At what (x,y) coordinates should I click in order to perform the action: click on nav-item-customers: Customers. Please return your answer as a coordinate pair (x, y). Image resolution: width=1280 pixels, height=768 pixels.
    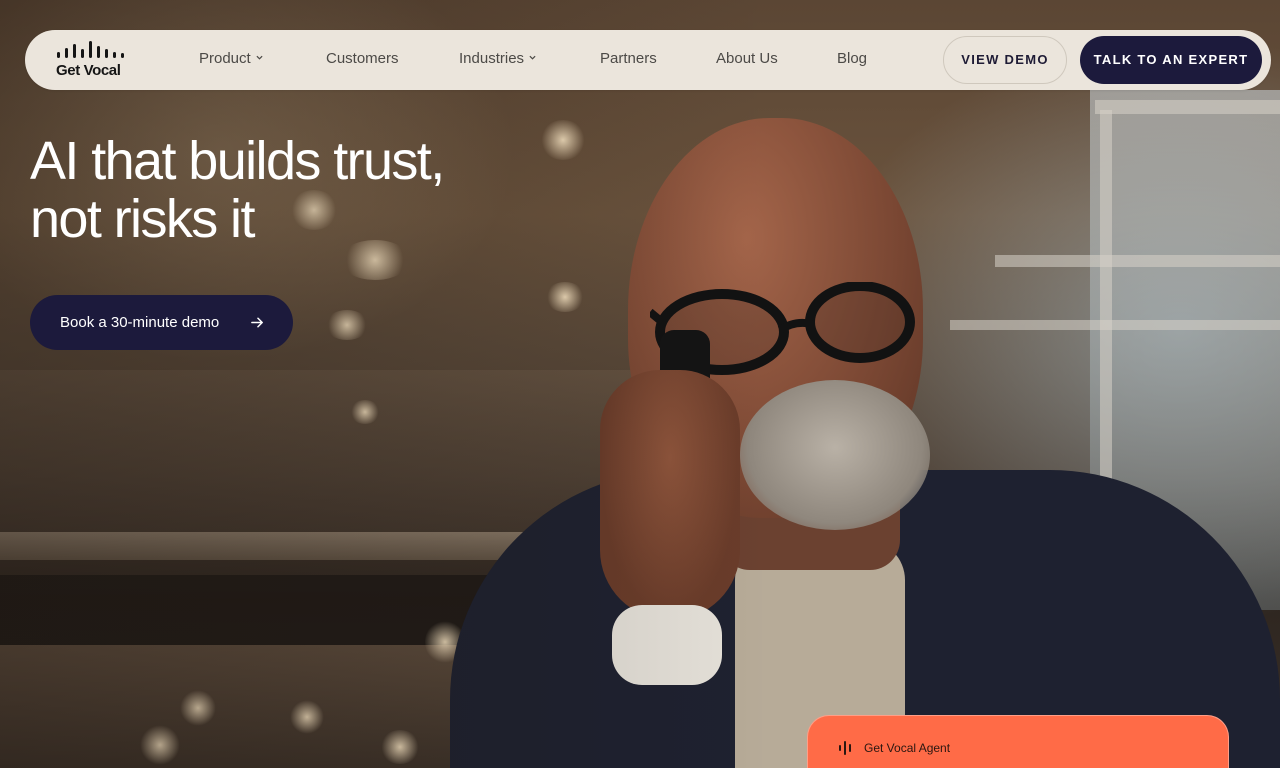
    Looking at the image, I should click on (362, 58).